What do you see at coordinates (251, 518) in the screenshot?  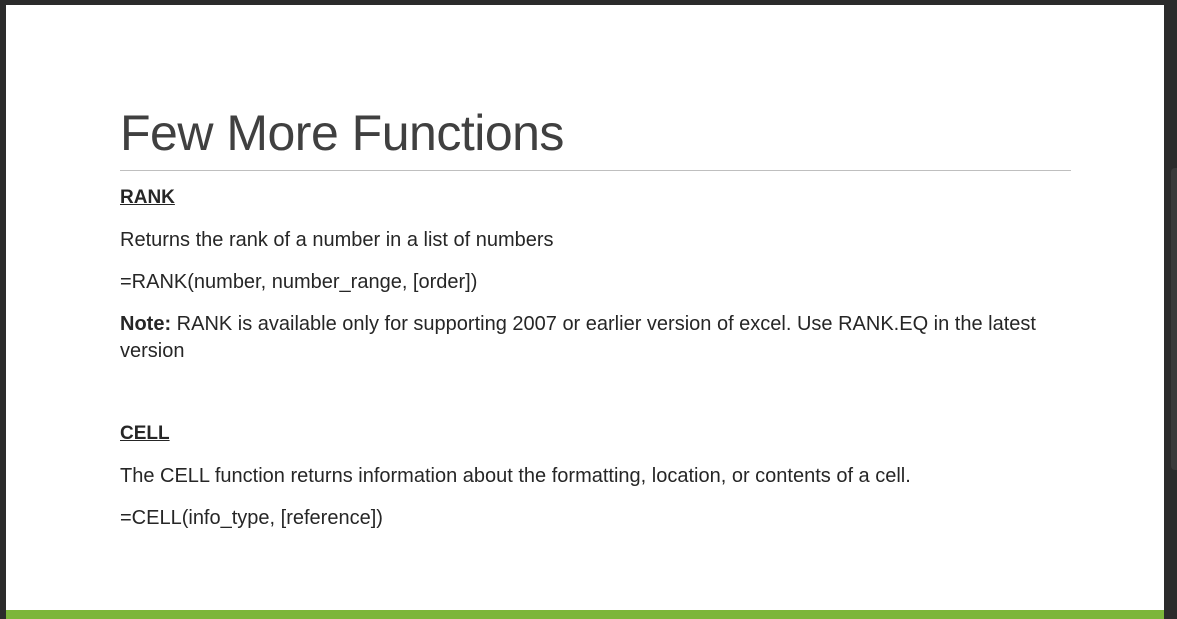 I see `cell-syntax: =CELL(info_type, [reference])` at bounding box center [251, 518].